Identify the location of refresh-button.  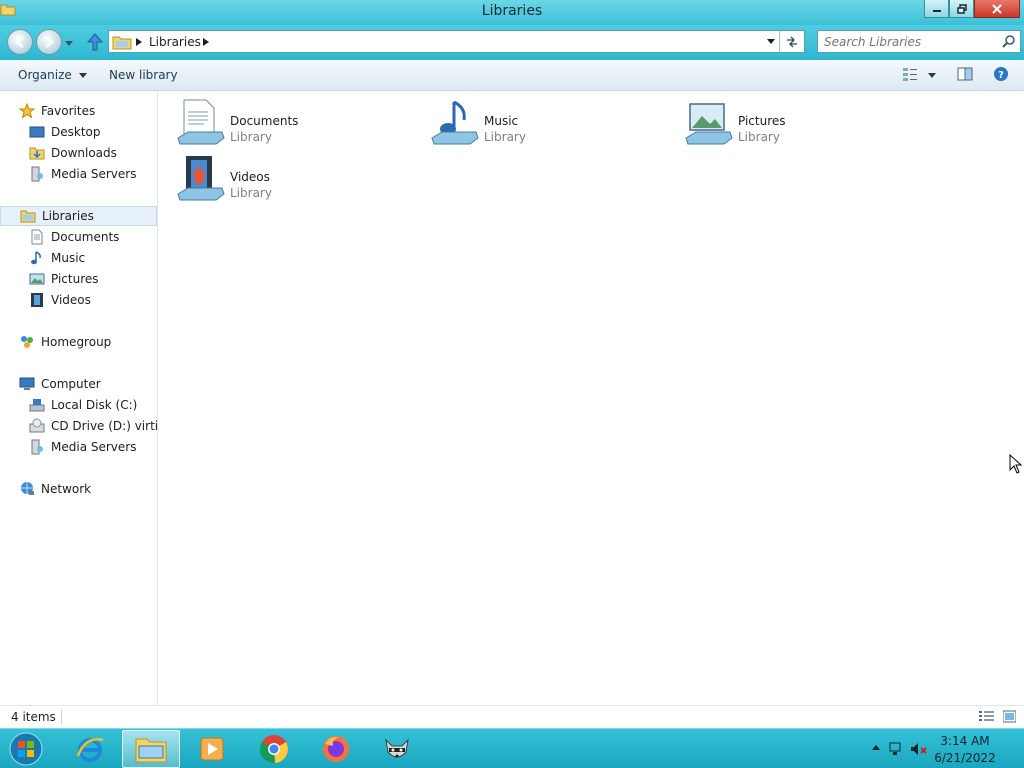
(791, 41).